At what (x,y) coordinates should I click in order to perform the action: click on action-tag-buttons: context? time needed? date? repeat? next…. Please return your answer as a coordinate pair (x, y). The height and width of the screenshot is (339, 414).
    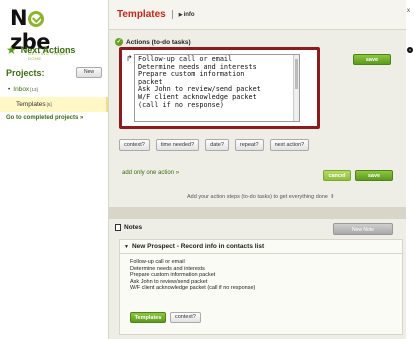
    Looking at the image, I should click on (214, 145).